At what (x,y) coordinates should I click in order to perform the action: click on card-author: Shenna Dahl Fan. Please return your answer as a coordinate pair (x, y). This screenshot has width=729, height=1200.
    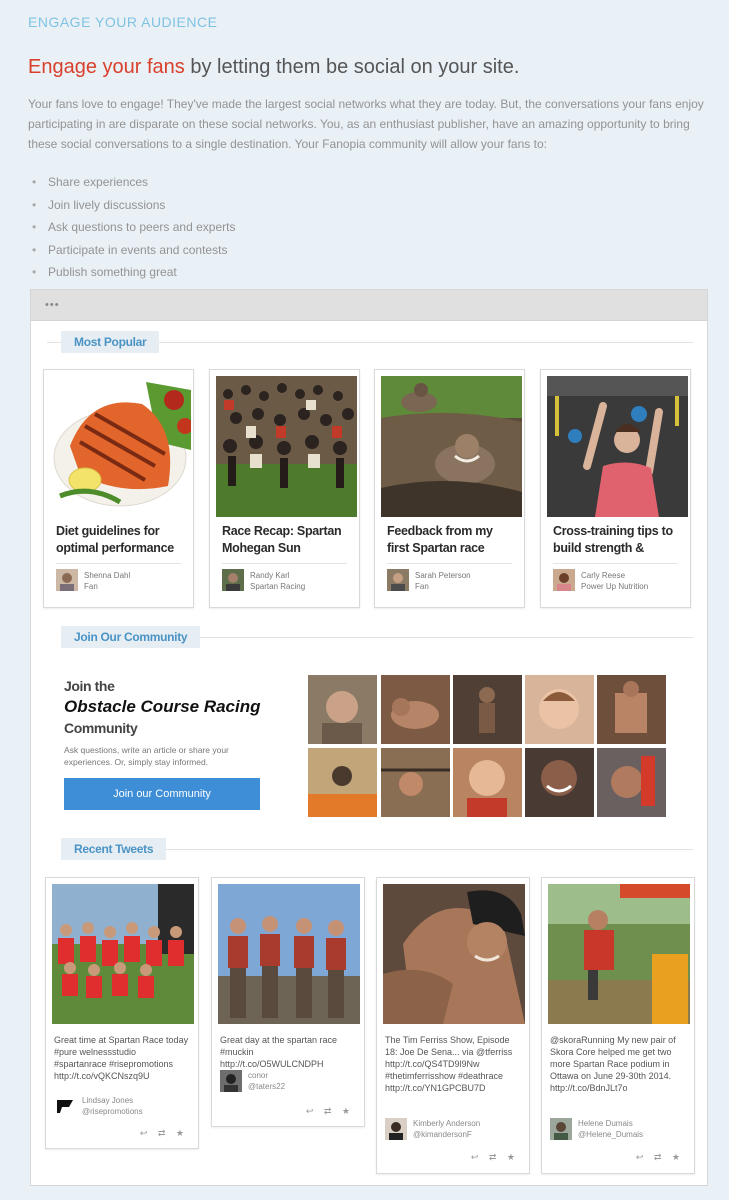
    Looking at the image, I should click on (107, 581).